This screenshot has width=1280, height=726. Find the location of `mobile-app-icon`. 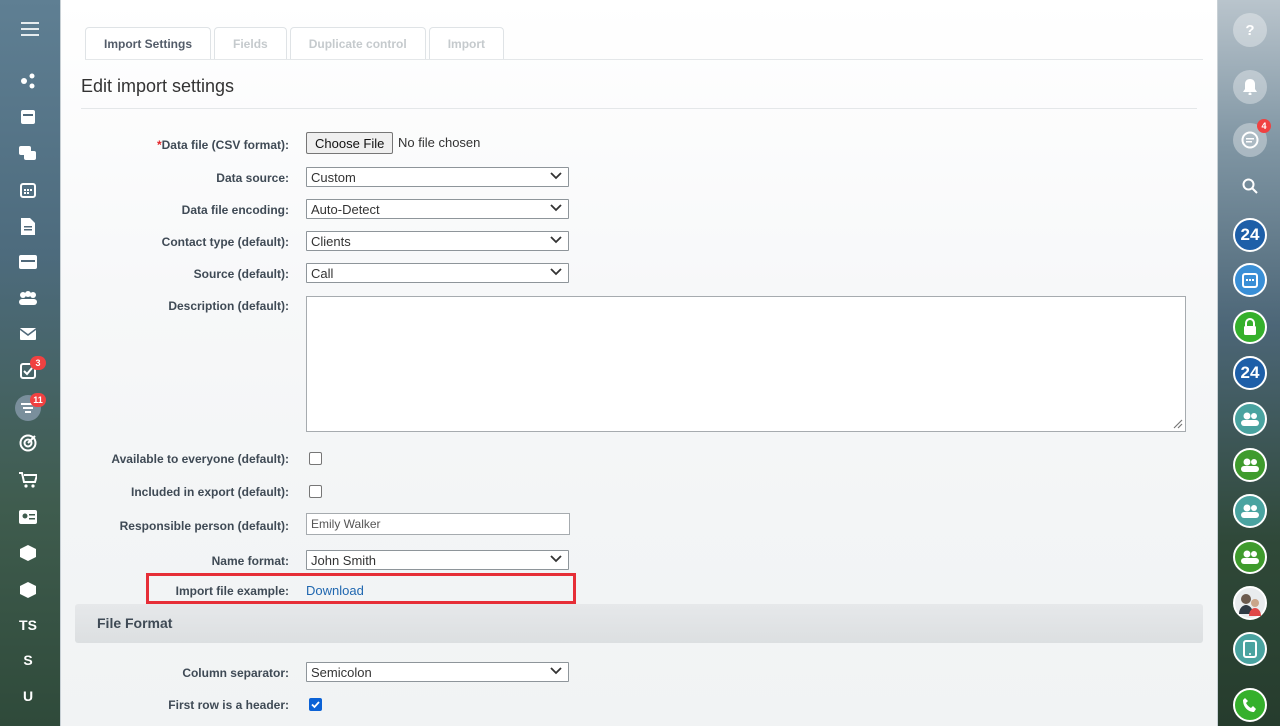

mobile-app-icon is located at coordinates (1250, 649).